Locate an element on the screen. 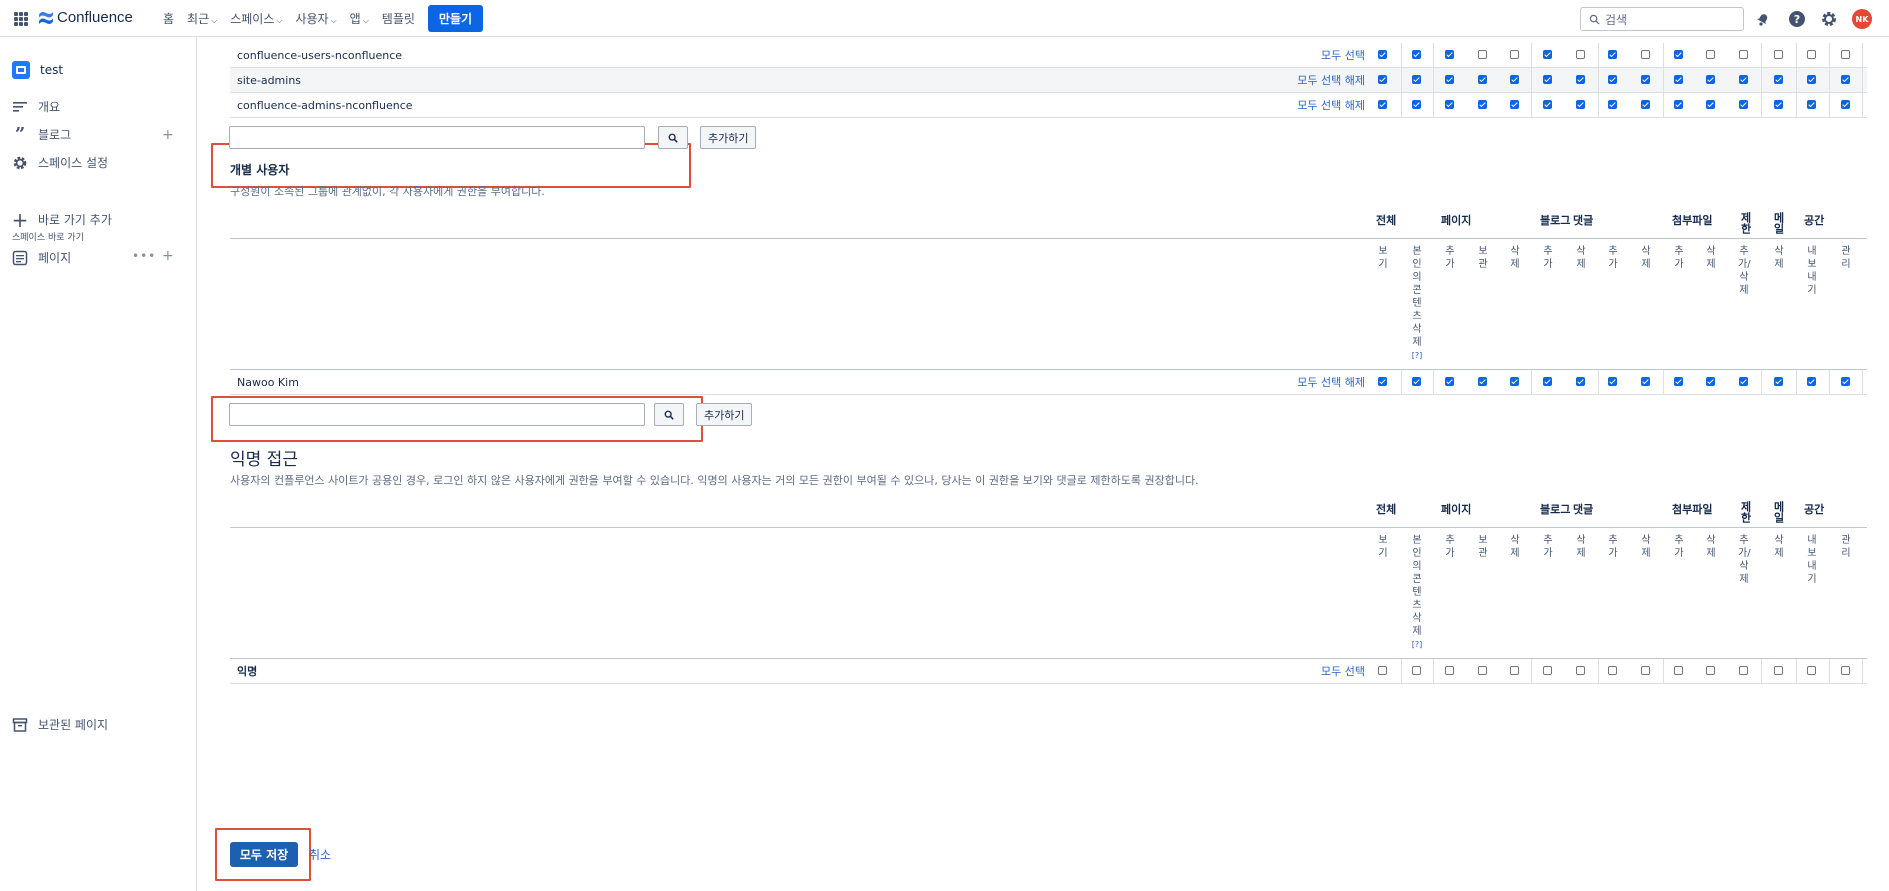 This screenshot has width=1889, height=891. sidebar-item-archived: 보관된 페이지 is located at coordinates (60, 724).